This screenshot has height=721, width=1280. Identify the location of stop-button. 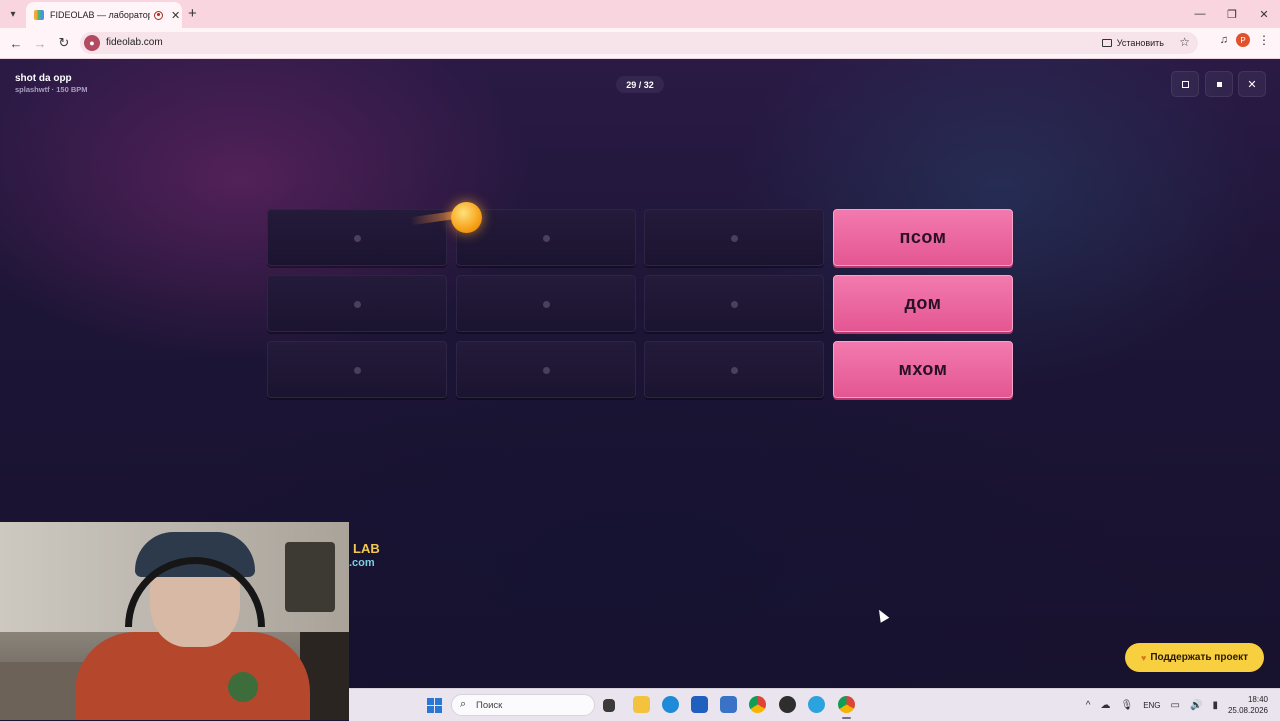
(1219, 84).